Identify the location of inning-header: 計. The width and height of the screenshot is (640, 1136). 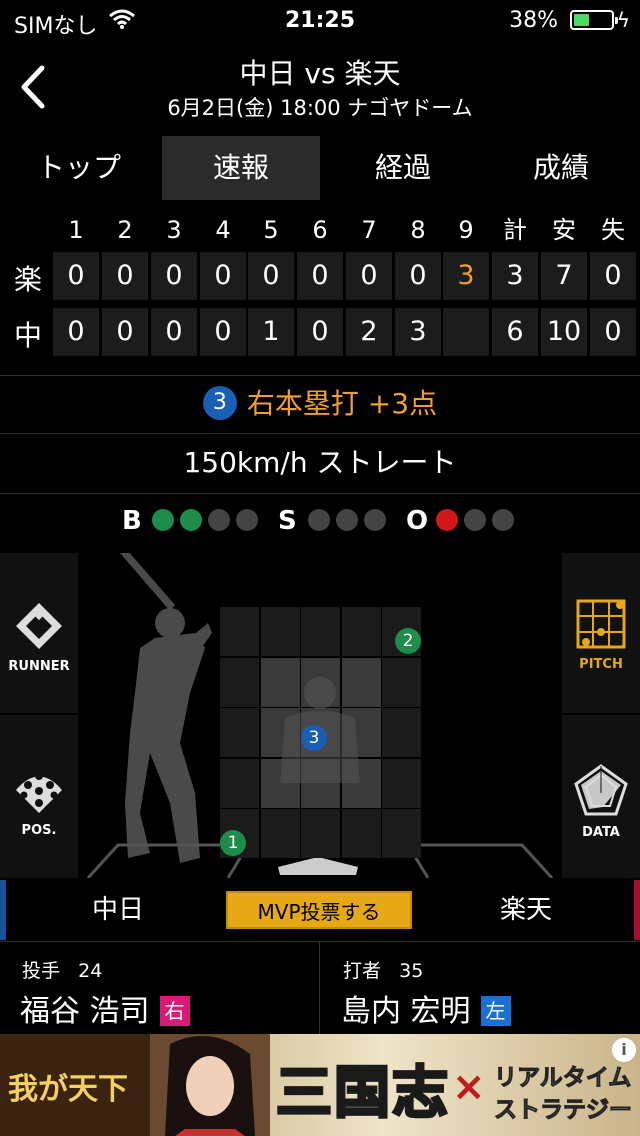
(515, 230).